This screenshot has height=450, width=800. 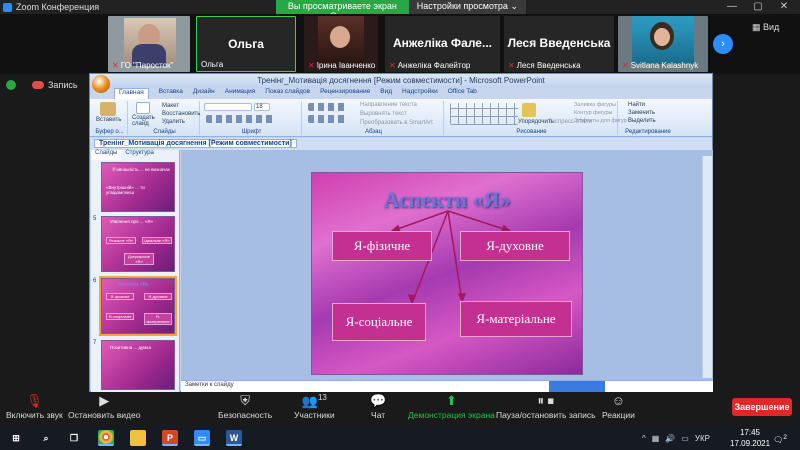 I want to click on notification-count: 2, so click(x=785, y=437).